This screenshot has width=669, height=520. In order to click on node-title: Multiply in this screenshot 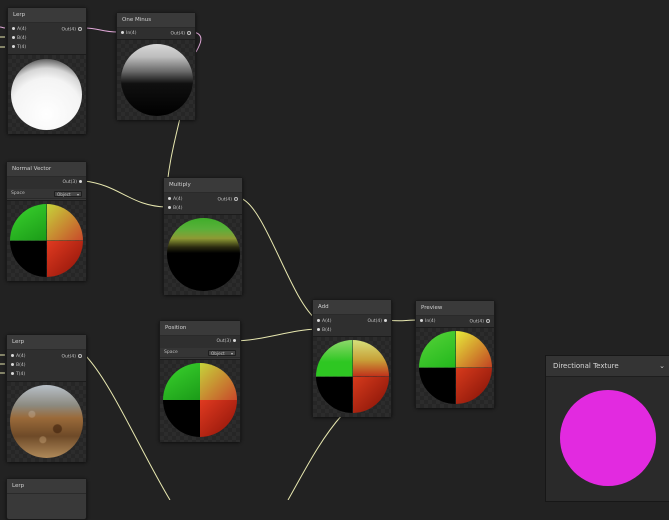, I will do `click(203, 185)`.